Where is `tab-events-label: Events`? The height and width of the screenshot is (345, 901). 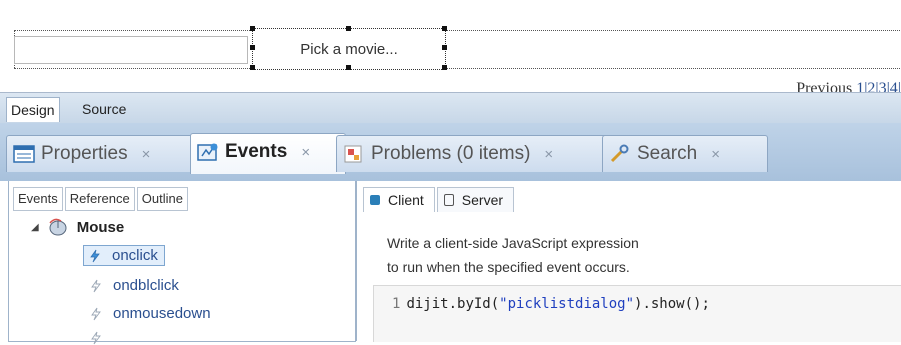
tab-events-label: Events is located at coordinates (256, 151).